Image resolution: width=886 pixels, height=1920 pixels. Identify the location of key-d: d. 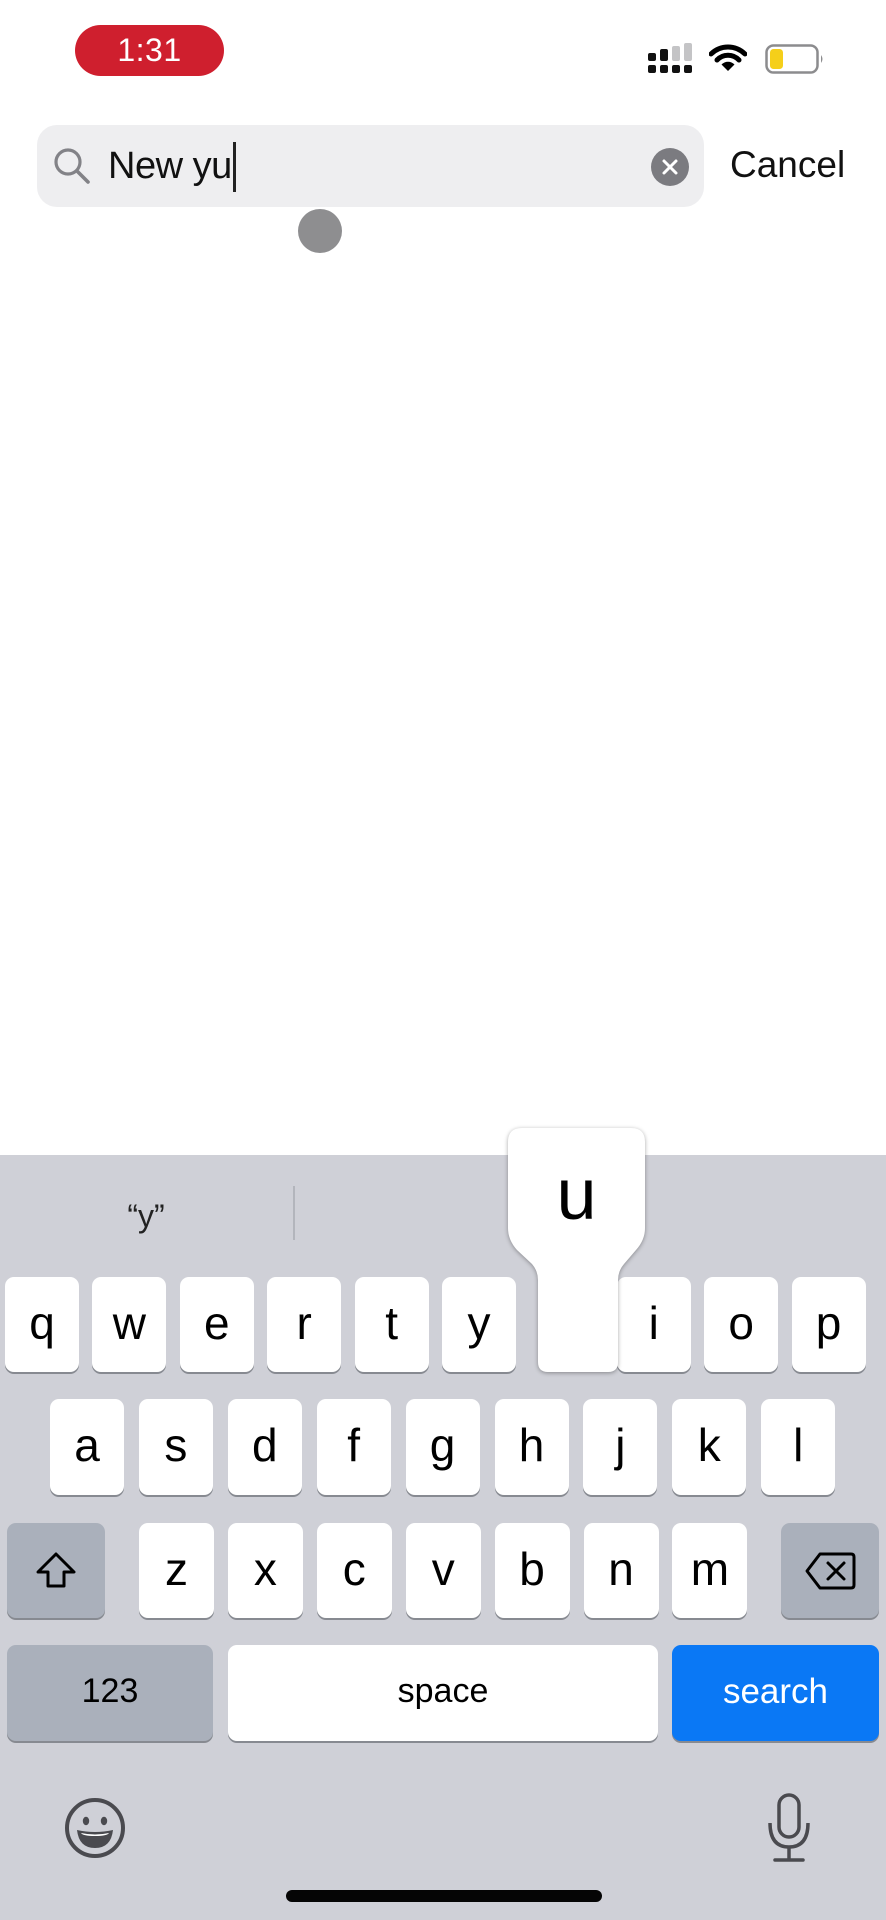
(264, 1447).